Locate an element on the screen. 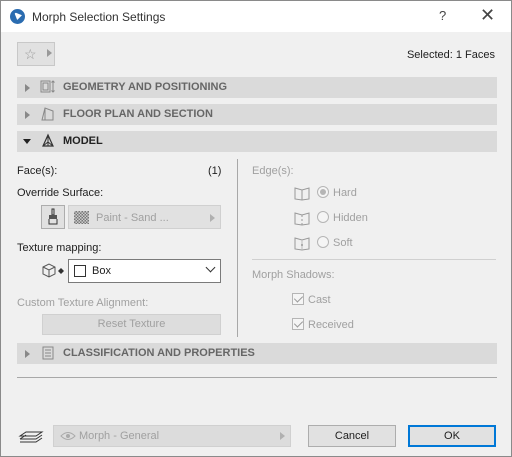  layer-icon is located at coordinates (31, 437).